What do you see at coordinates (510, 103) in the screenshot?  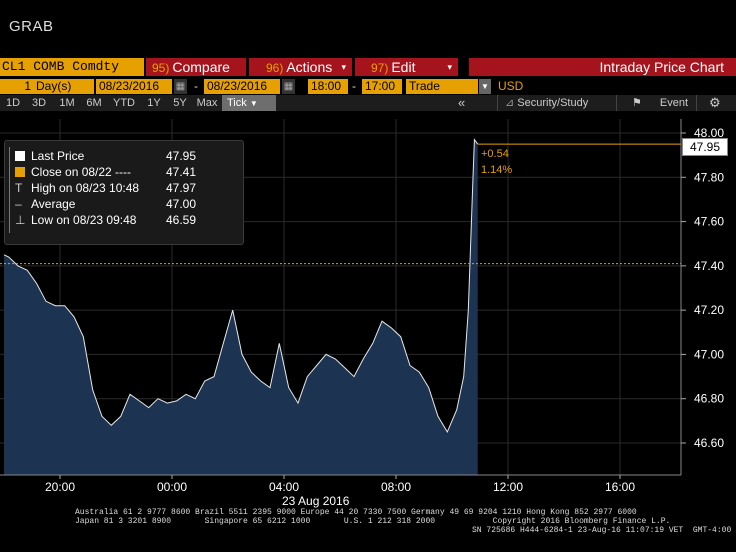 I see `chart-study-icon: ⊿` at bounding box center [510, 103].